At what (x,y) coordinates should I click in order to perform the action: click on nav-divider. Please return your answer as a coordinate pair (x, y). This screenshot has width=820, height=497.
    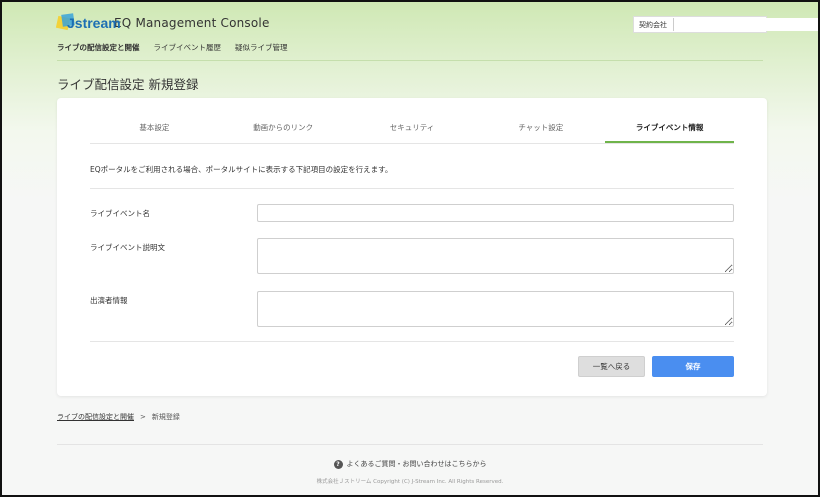
    Looking at the image, I should click on (410, 60).